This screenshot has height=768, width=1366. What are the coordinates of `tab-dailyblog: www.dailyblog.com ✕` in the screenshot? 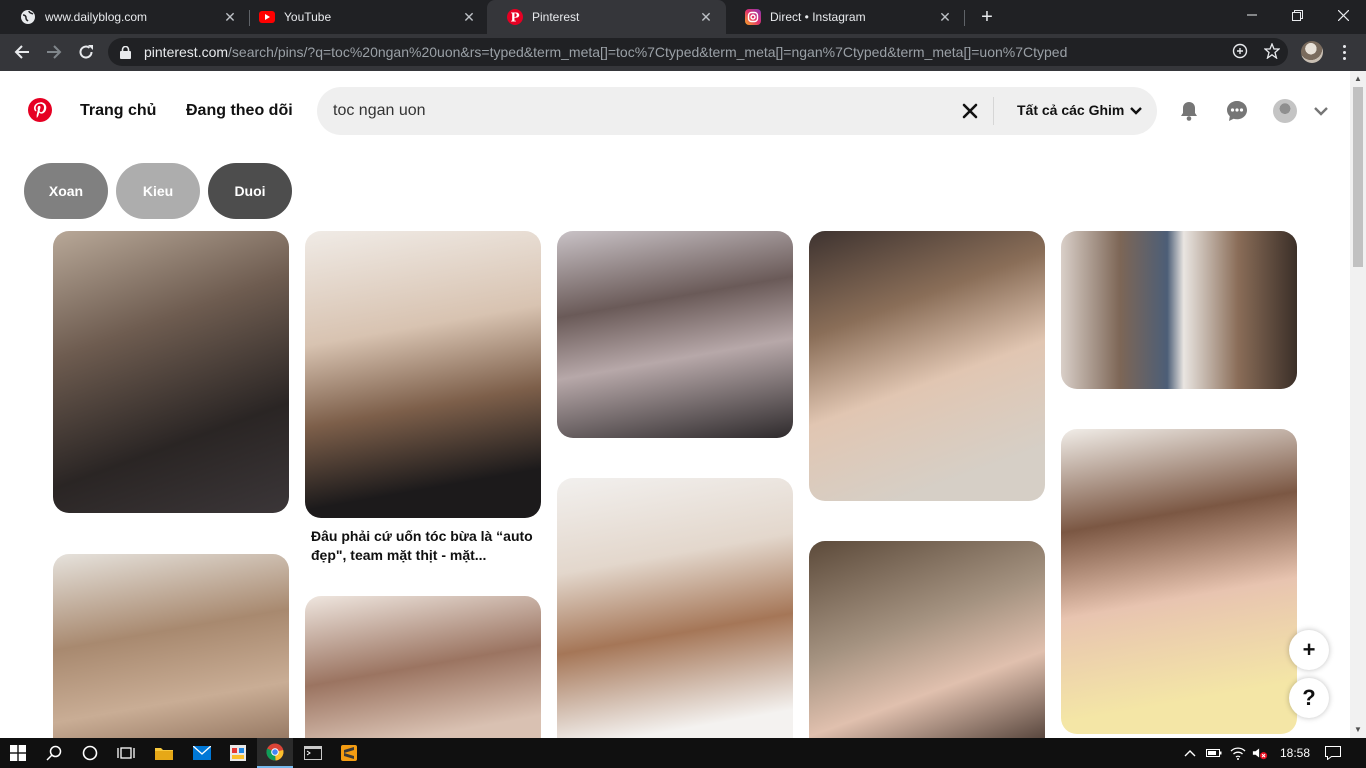 It's located at (125, 17).